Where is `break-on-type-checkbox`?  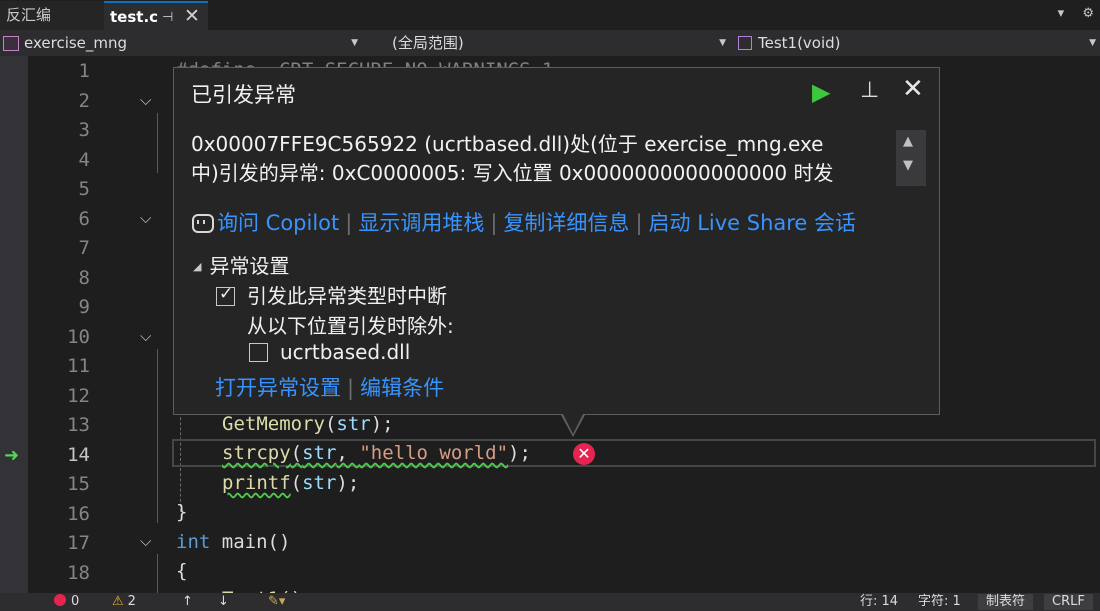
break-on-type-checkbox is located at coordinates (225, 295).